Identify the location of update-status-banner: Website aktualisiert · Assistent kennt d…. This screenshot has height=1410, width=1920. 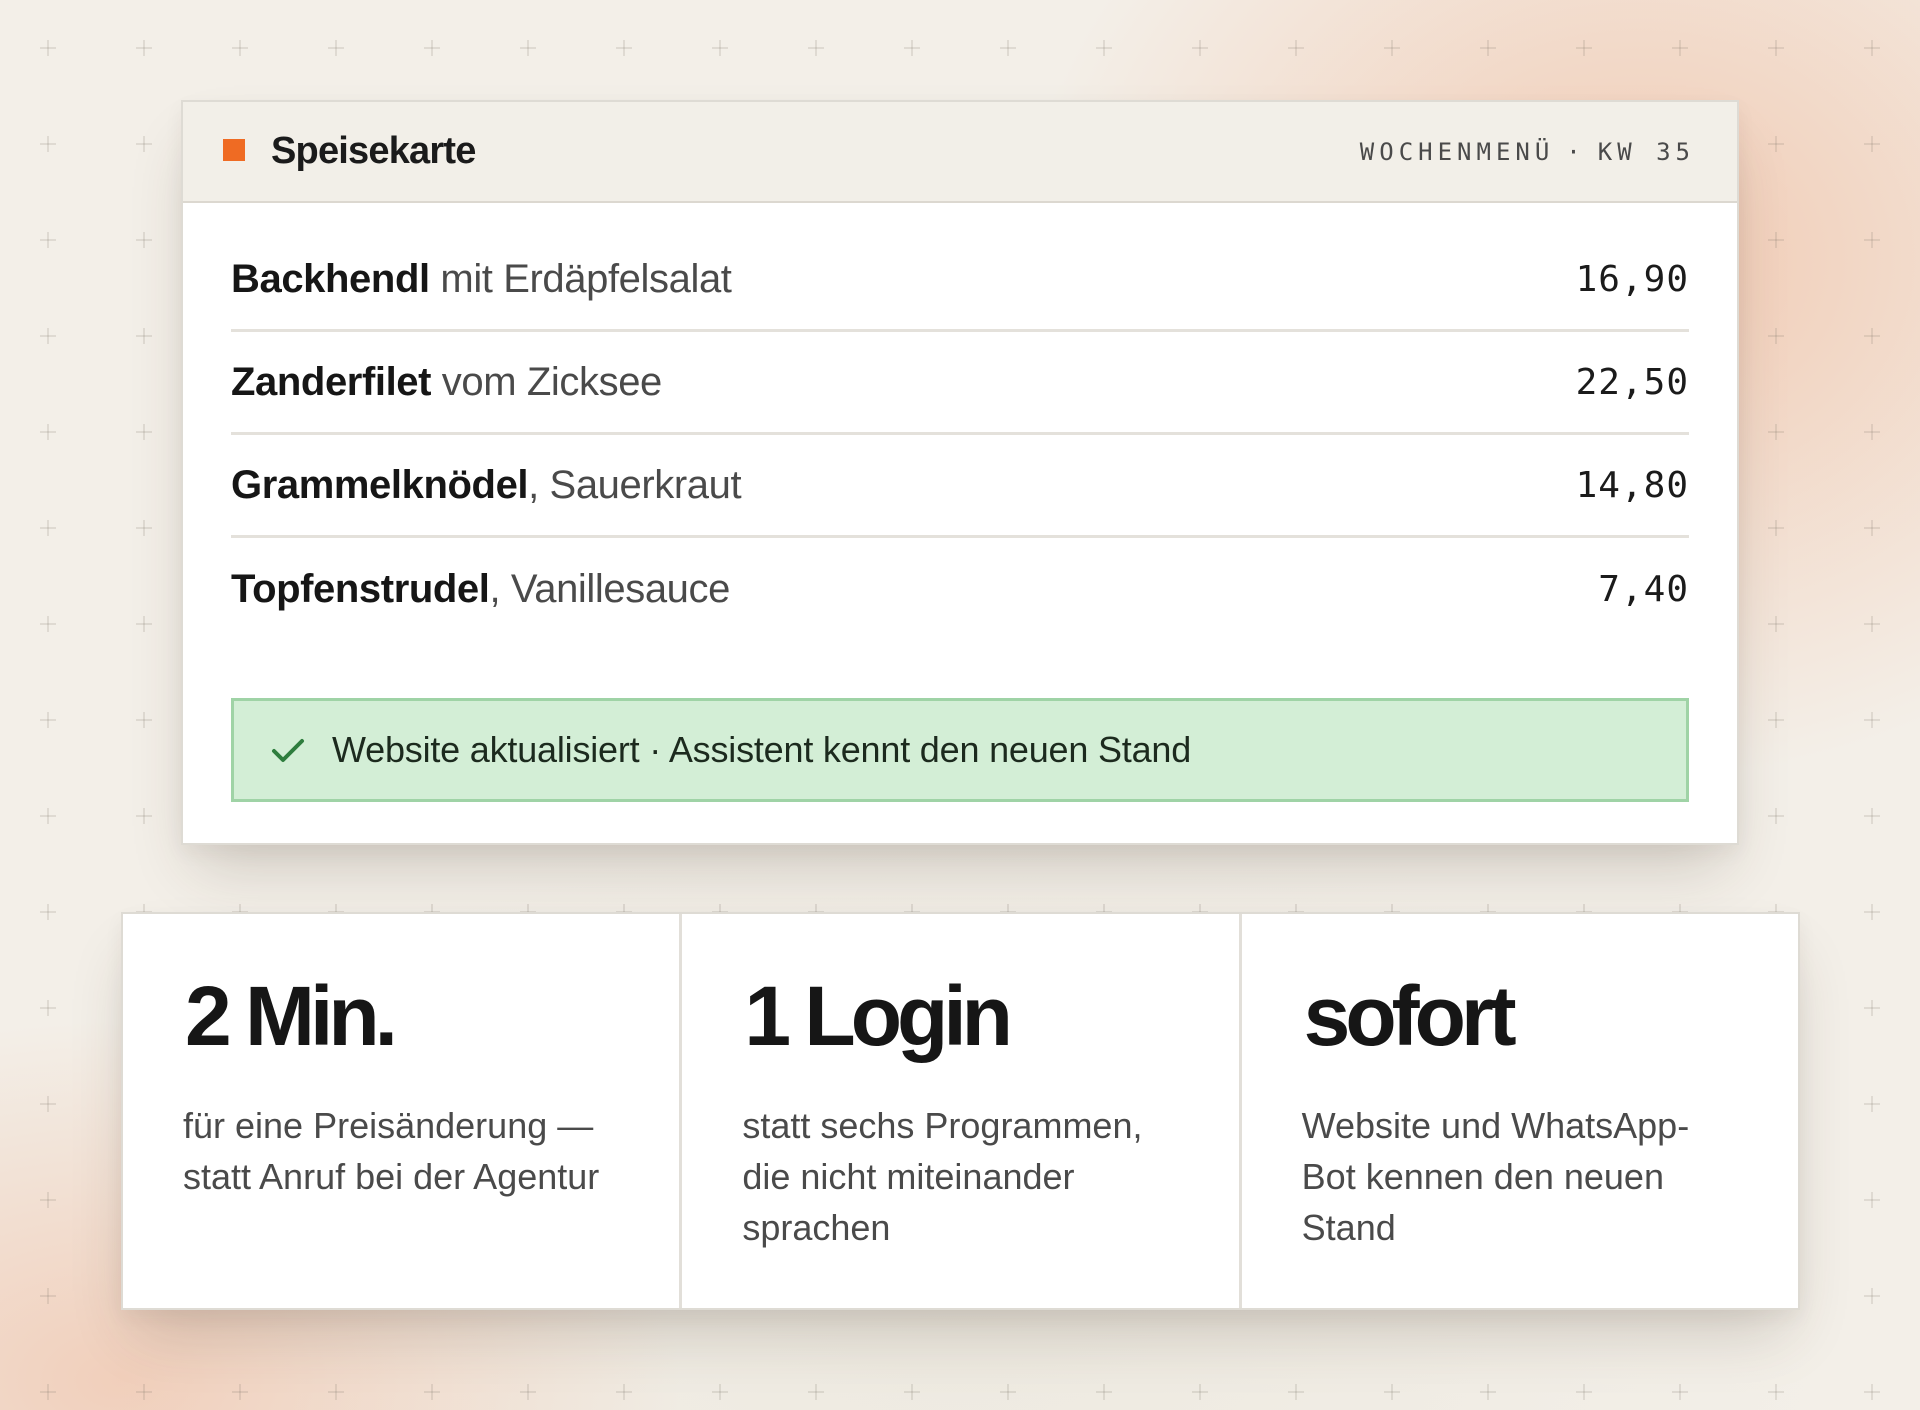
(960, 750).